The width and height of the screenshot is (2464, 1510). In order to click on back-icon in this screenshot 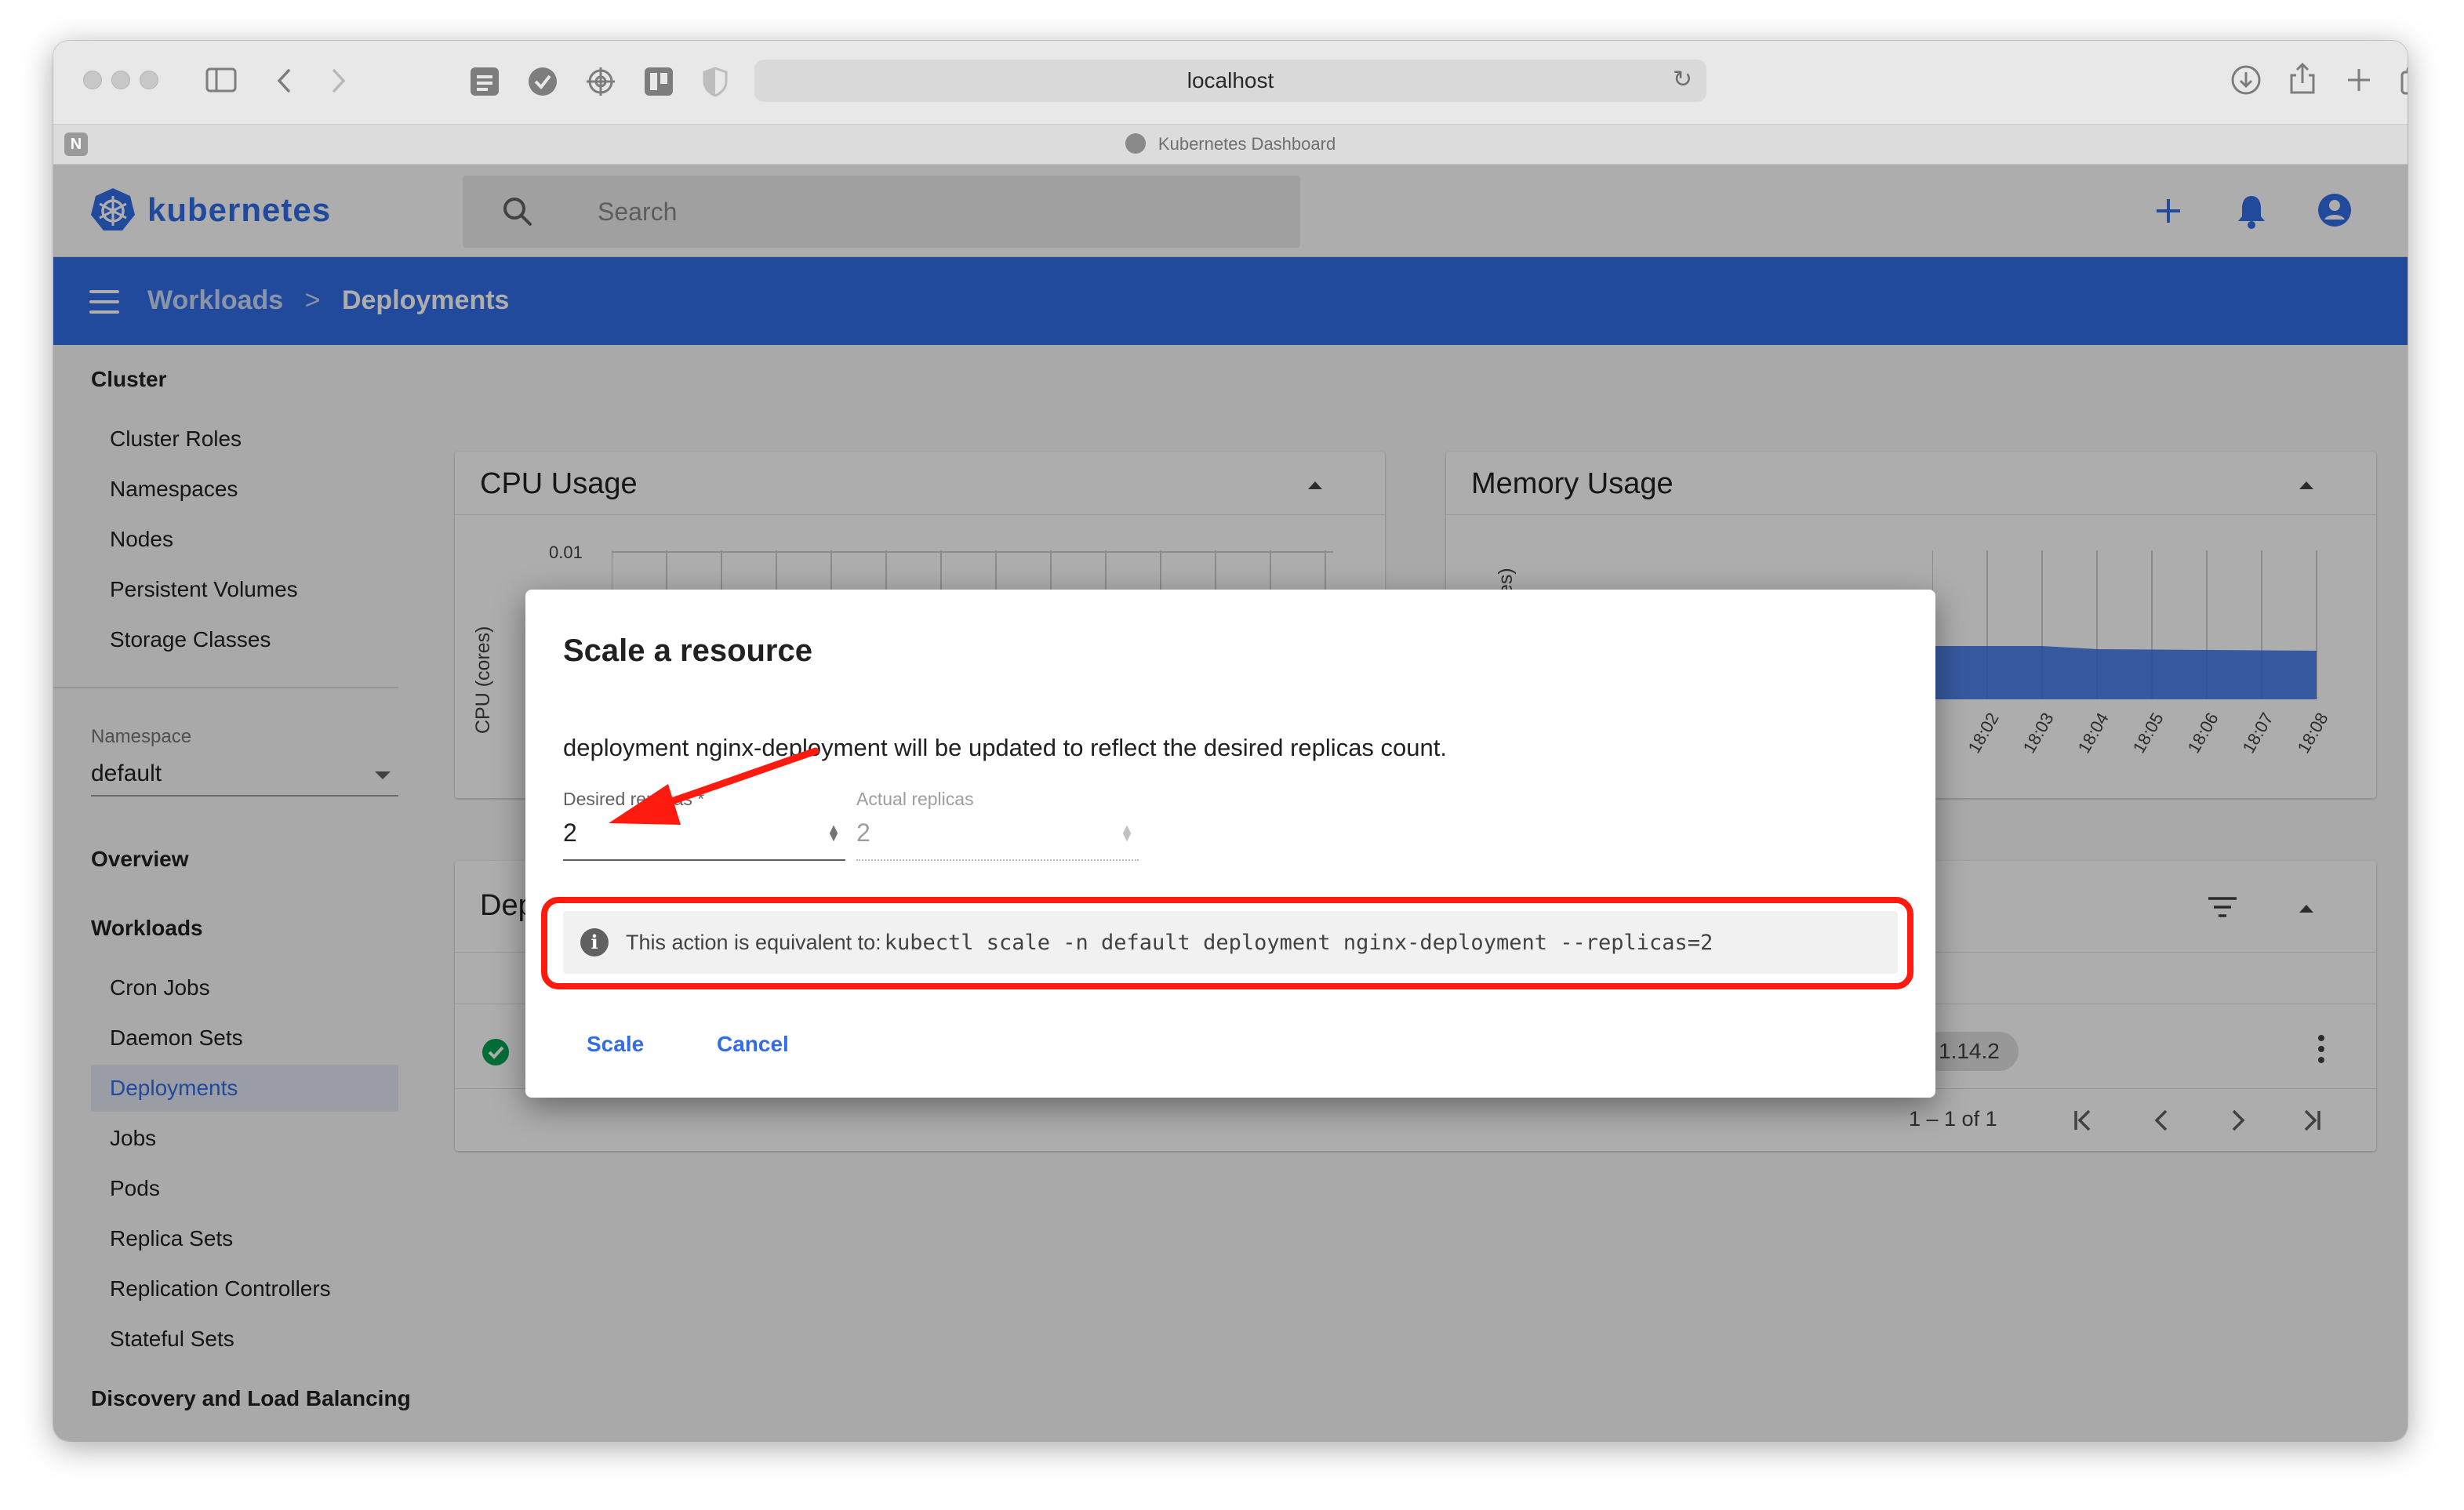, I will do `click(283, 80)`.